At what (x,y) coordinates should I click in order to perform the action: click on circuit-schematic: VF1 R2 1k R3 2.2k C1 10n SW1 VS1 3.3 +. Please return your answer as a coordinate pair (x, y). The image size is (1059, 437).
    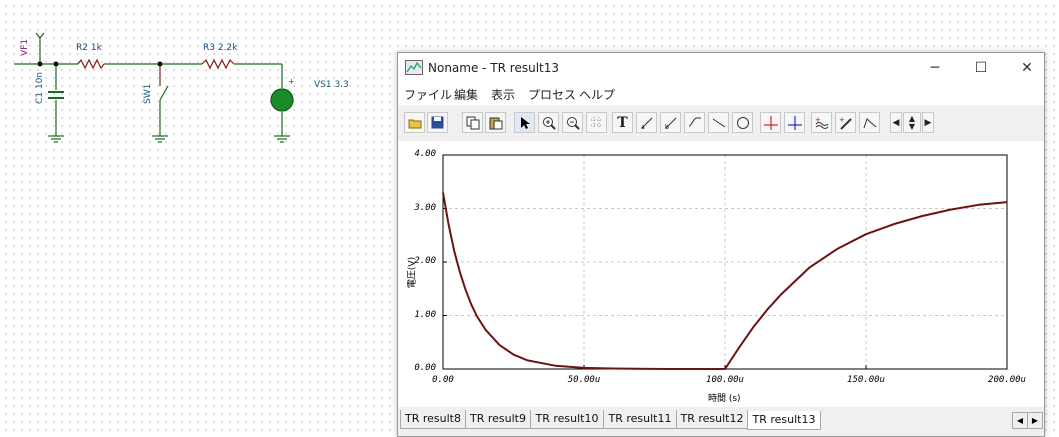
    Looking at the image, I should click on (195, 80).